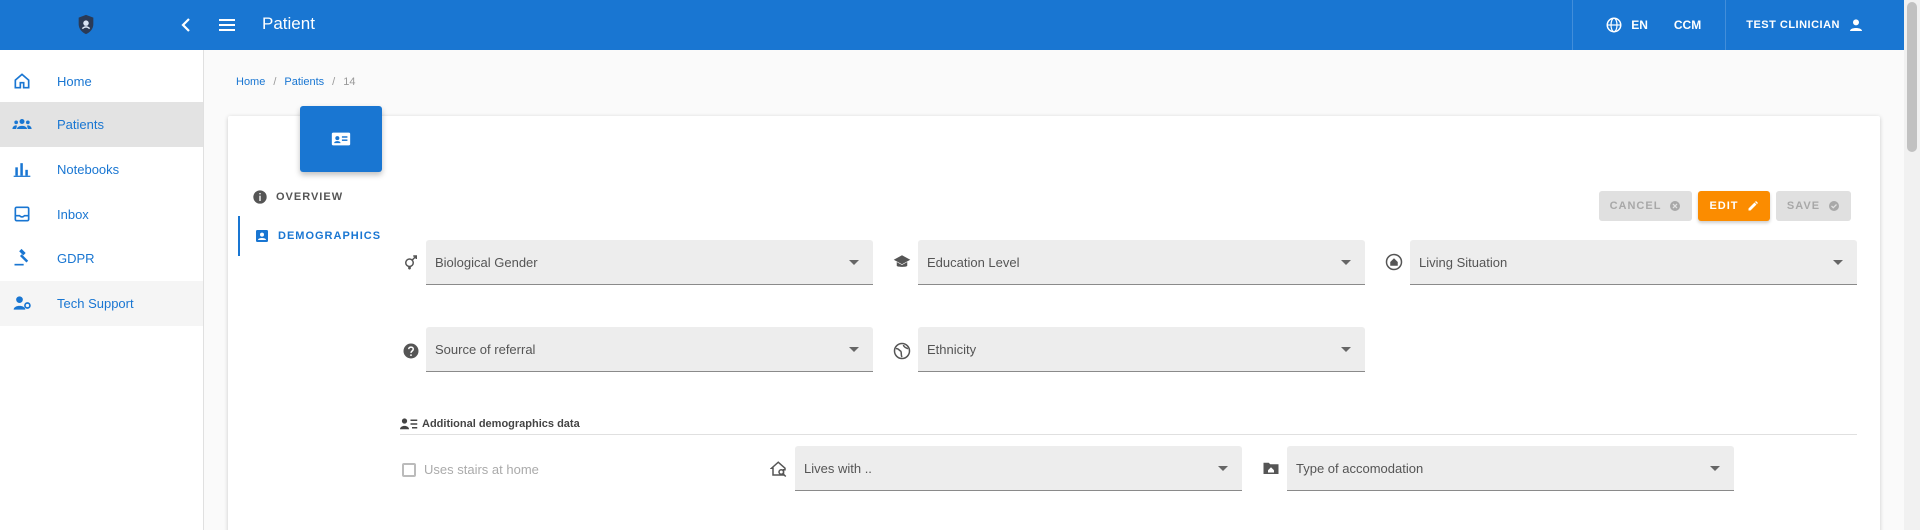  What do you see at coordinates (1141, 349) in the screenshot?
I see `ethnicity-select: Ethnicity` at bounding box center [1141, 349].